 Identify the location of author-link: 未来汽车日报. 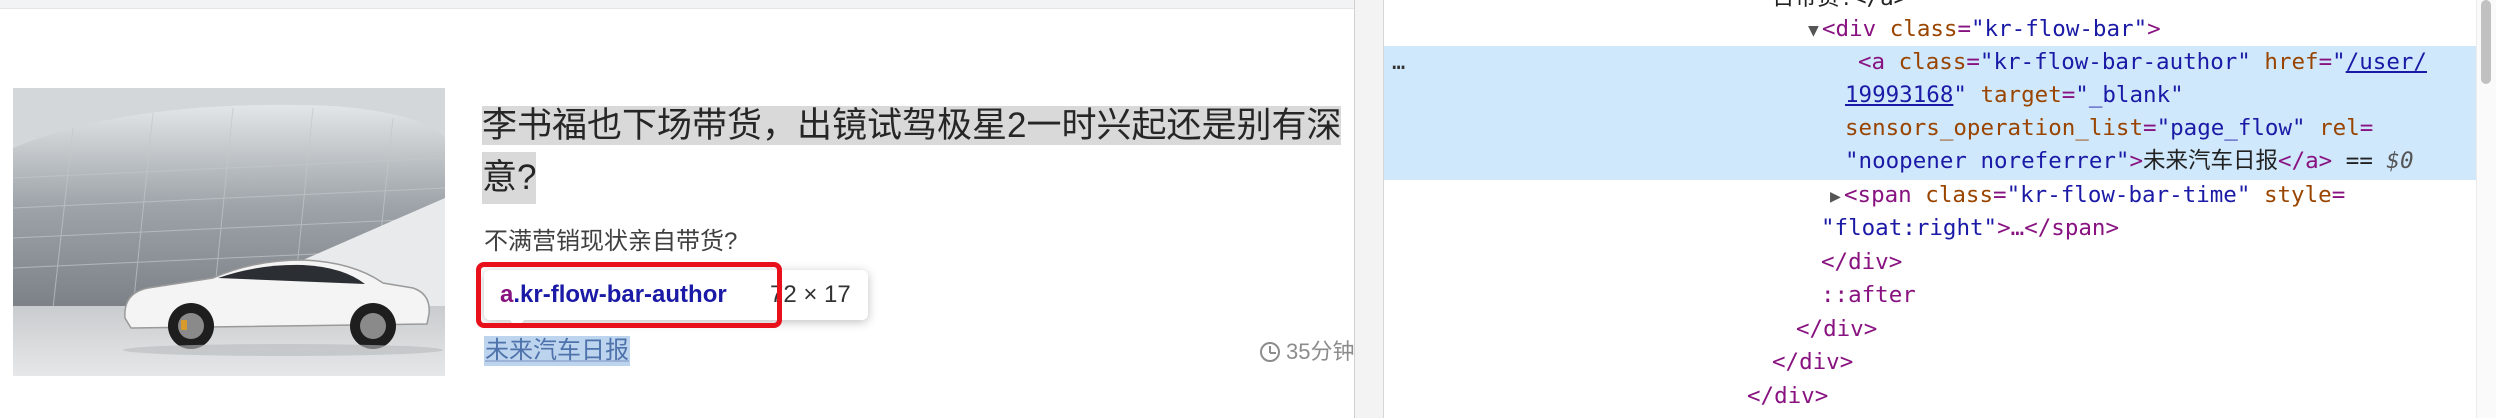
(557, 351).